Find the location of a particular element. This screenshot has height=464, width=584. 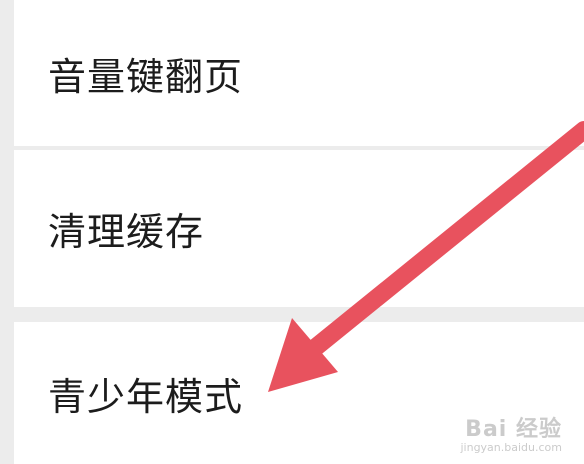

settings-item-label: 青少年模式 is located at coordinates (146, 396).